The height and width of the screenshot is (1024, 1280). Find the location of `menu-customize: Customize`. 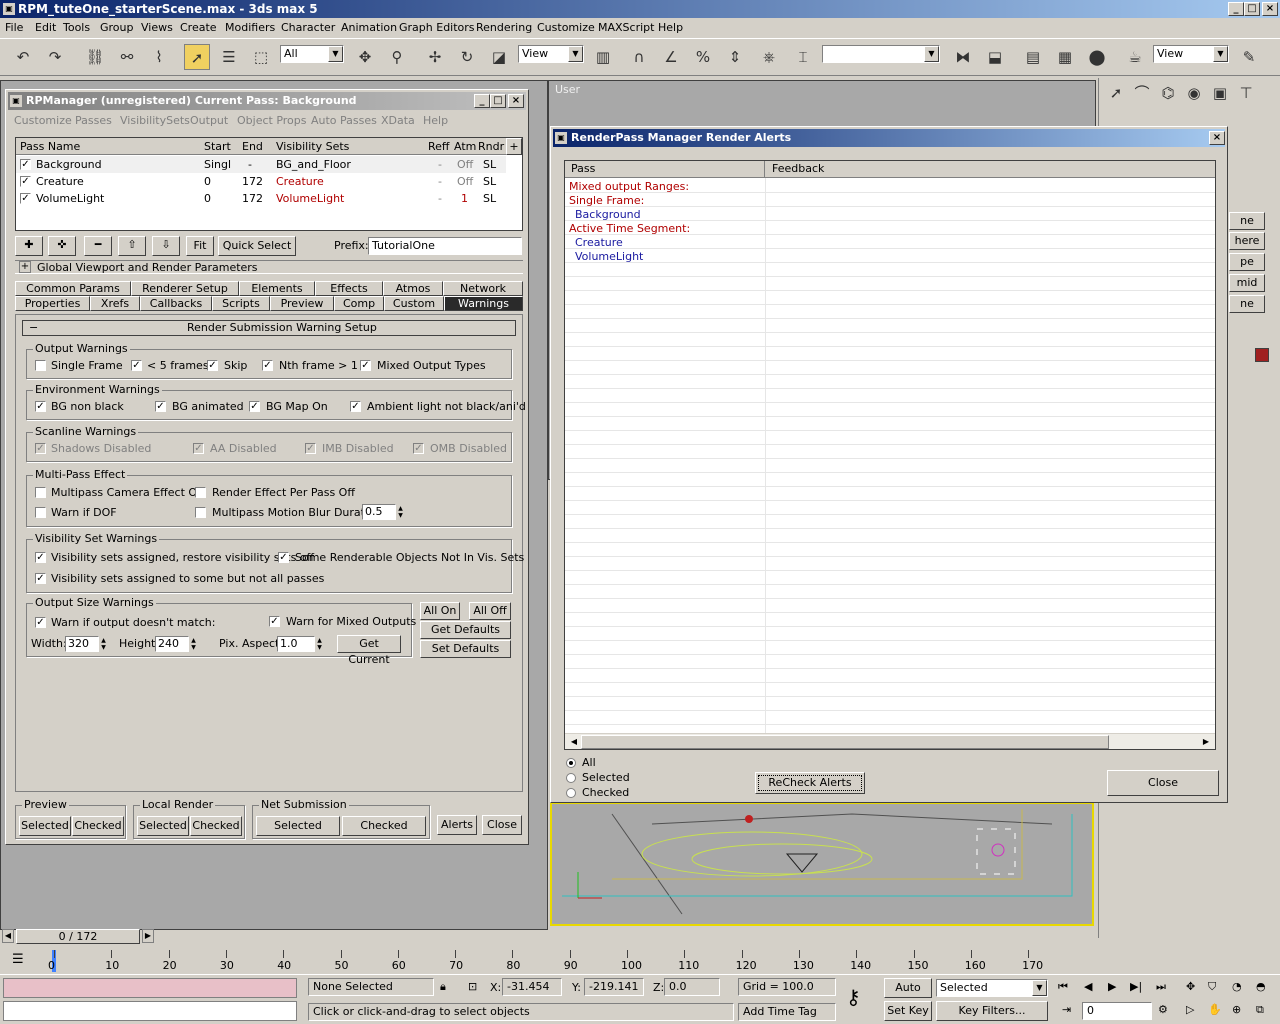

menu-customize: Customize is located at coordinates (566, 27).